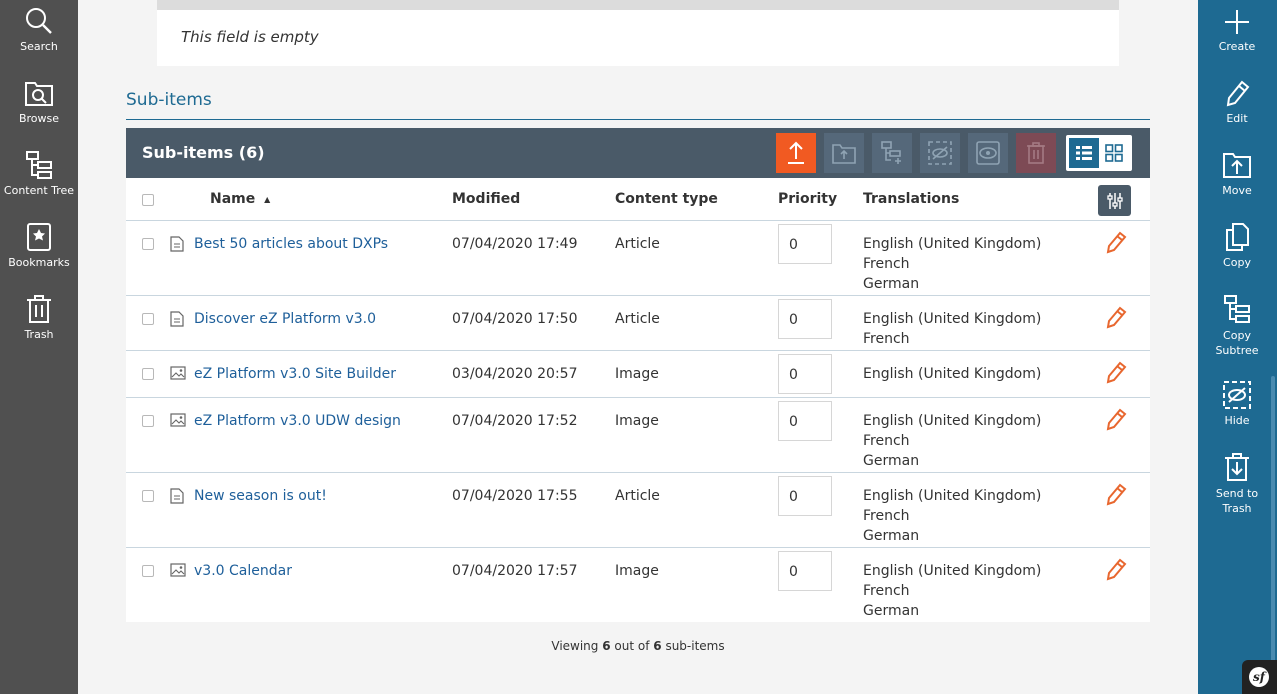 The width and height of the screenshot is (1277, 694). I want to click on action-create: Create, so click(1237, 30).